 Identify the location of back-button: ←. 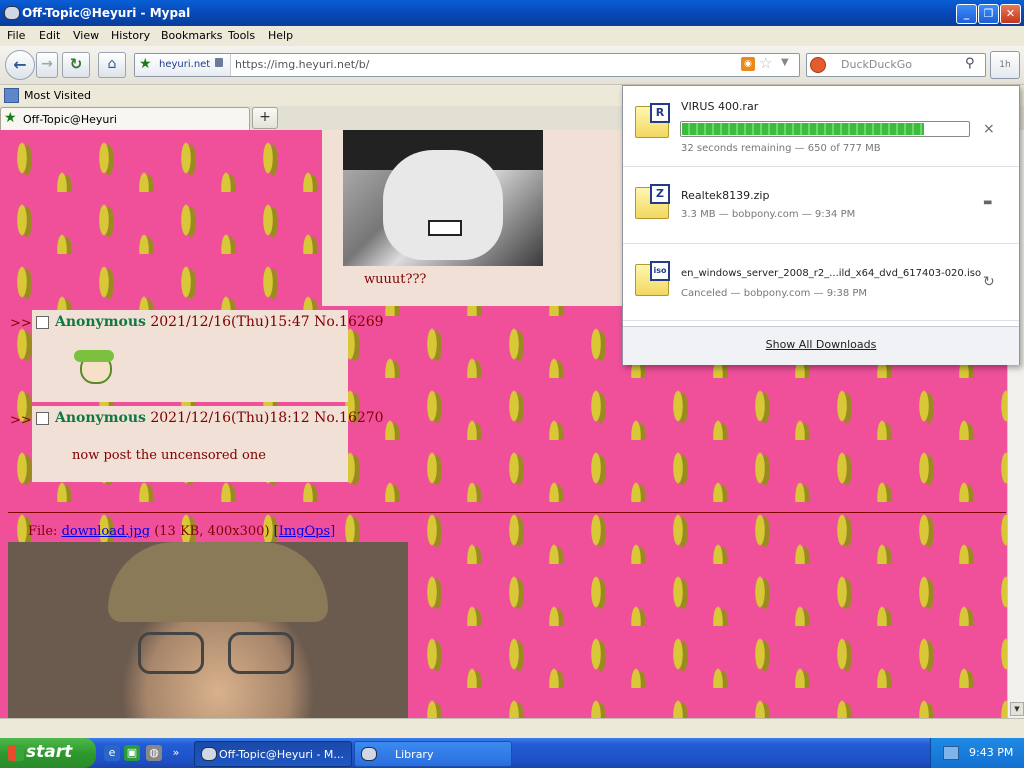
(20, 65).